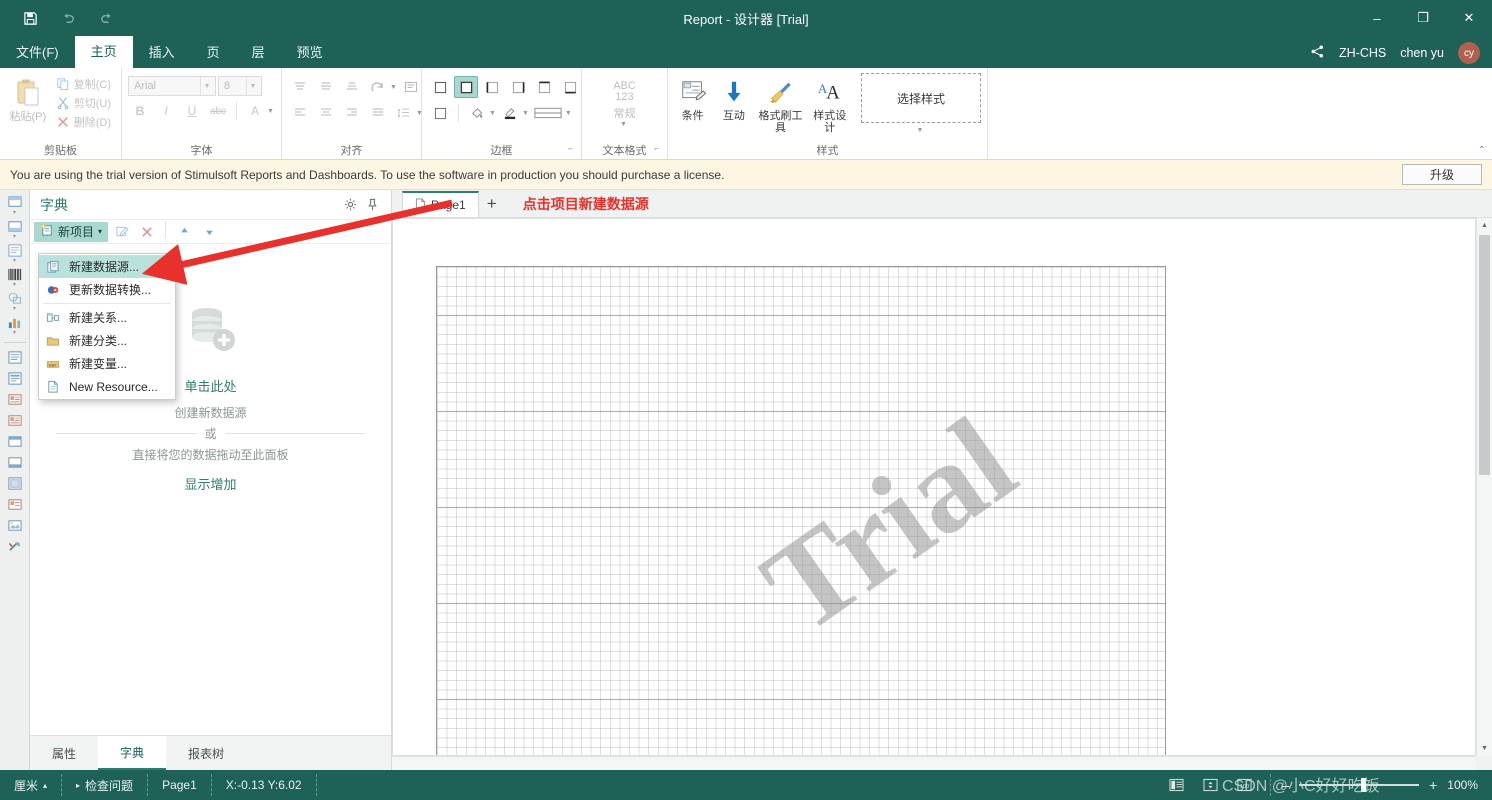 The image size is (1492, 800). What do you see at coordinates (15, 326) in the screenshot?
I see `rail-item-chart: ▾` at bounding box center [15, 326].